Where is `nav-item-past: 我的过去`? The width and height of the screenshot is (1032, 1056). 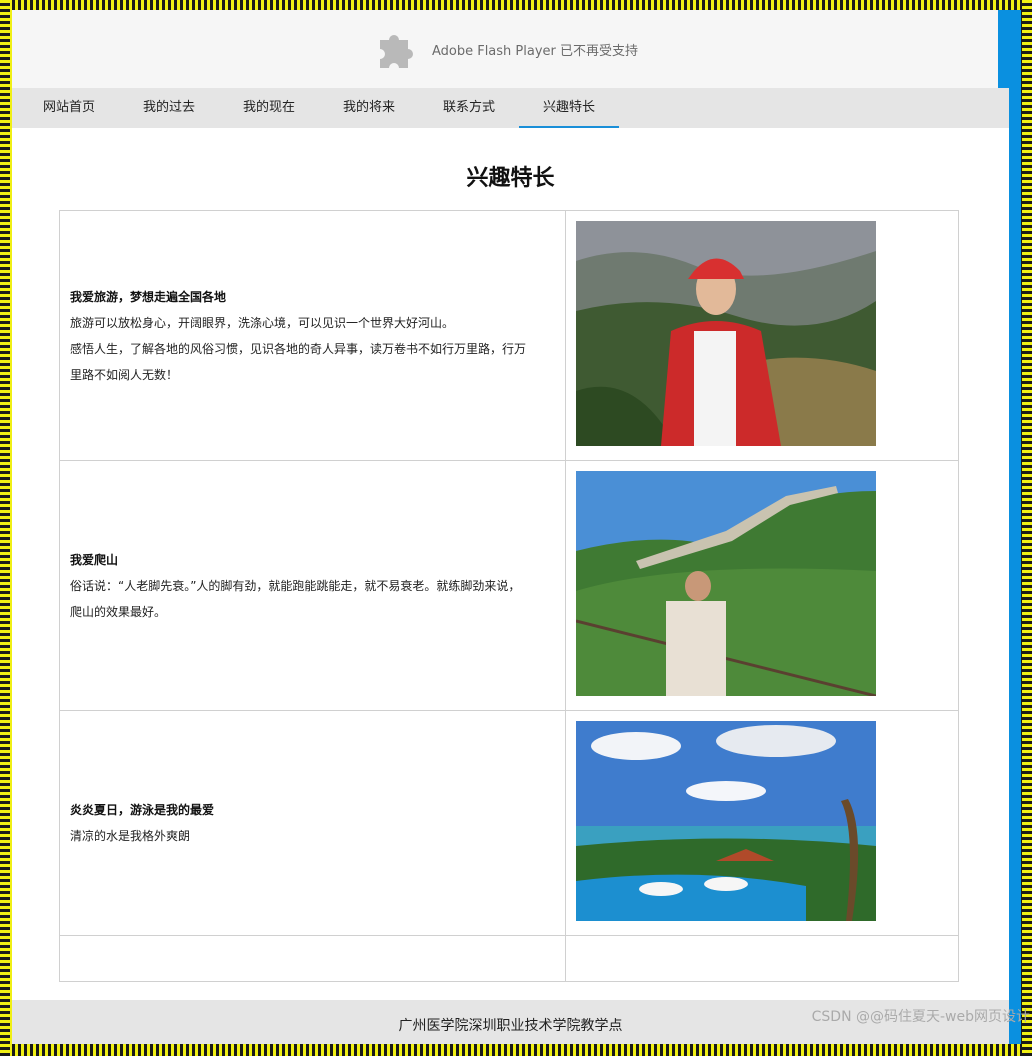 nav-item-past: 我的过去 is located at coordinates (169, 108).